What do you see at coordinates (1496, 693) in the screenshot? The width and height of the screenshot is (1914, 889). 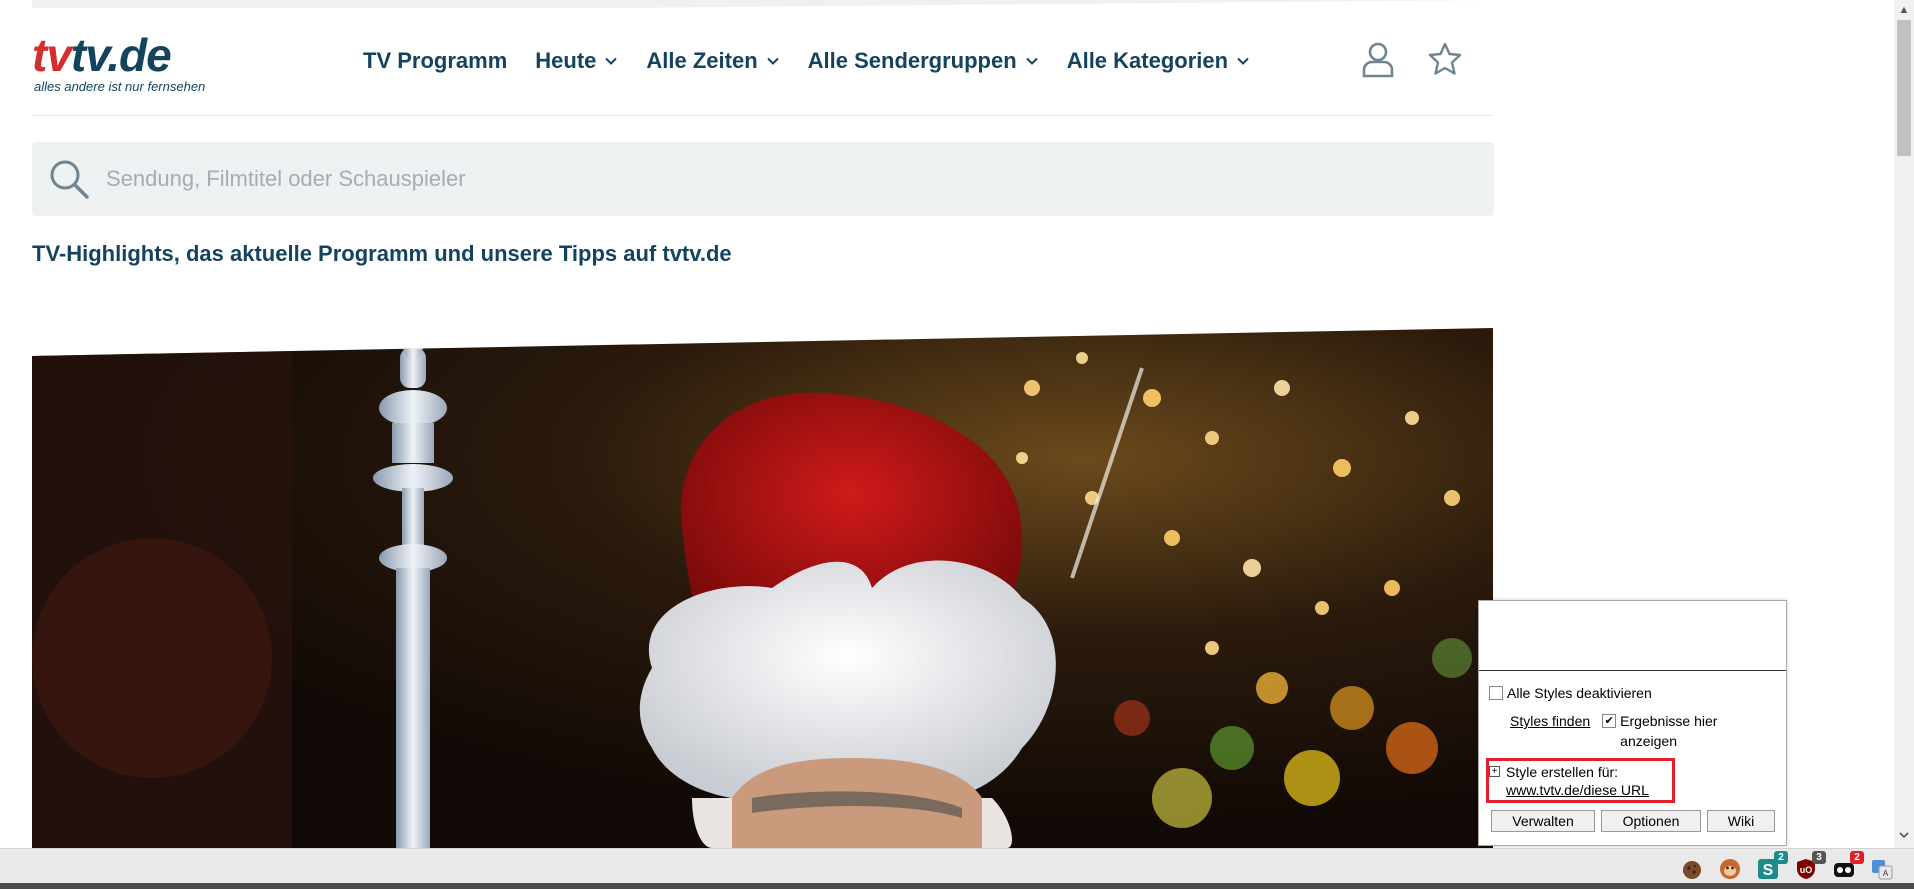 I see `disable-all-checkbox` at bounding box center [1496, 693].